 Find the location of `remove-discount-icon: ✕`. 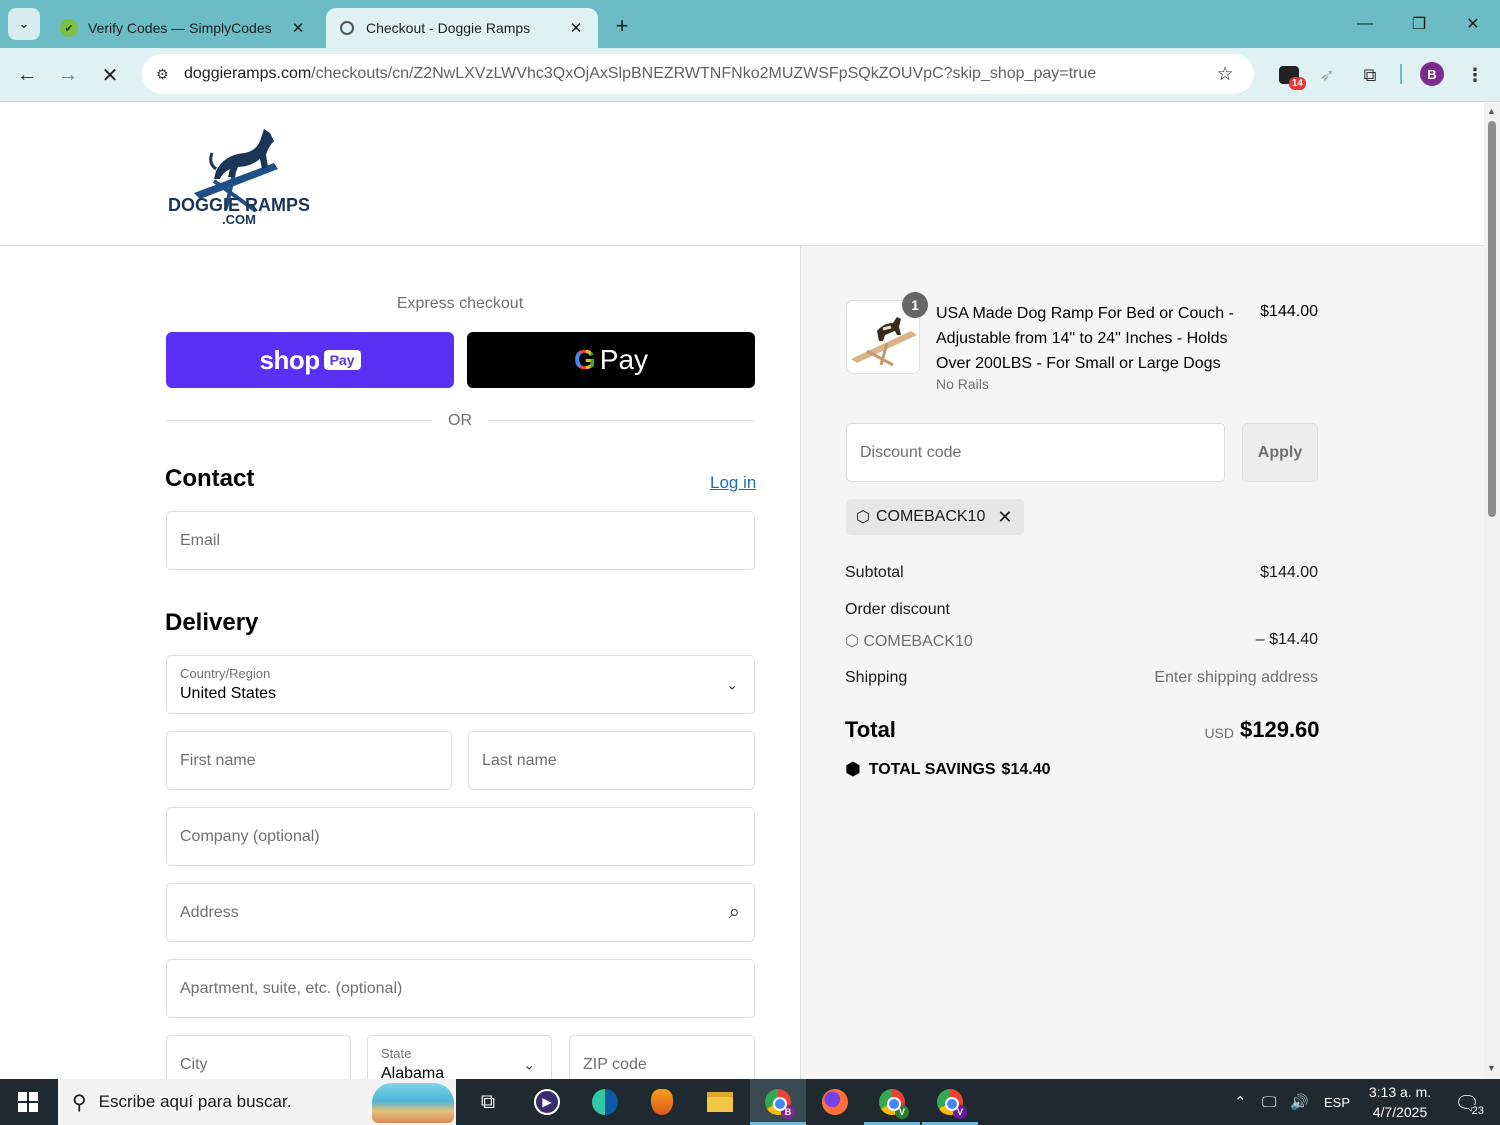

remove-discount-icon: ✕ is located at coordinates (1004, 517).